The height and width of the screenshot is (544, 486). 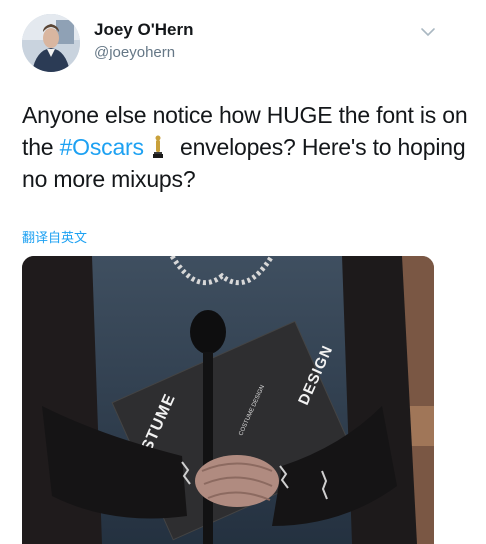 I want to click on user-name: Joey O'Hern, so click(x=143, y=30).